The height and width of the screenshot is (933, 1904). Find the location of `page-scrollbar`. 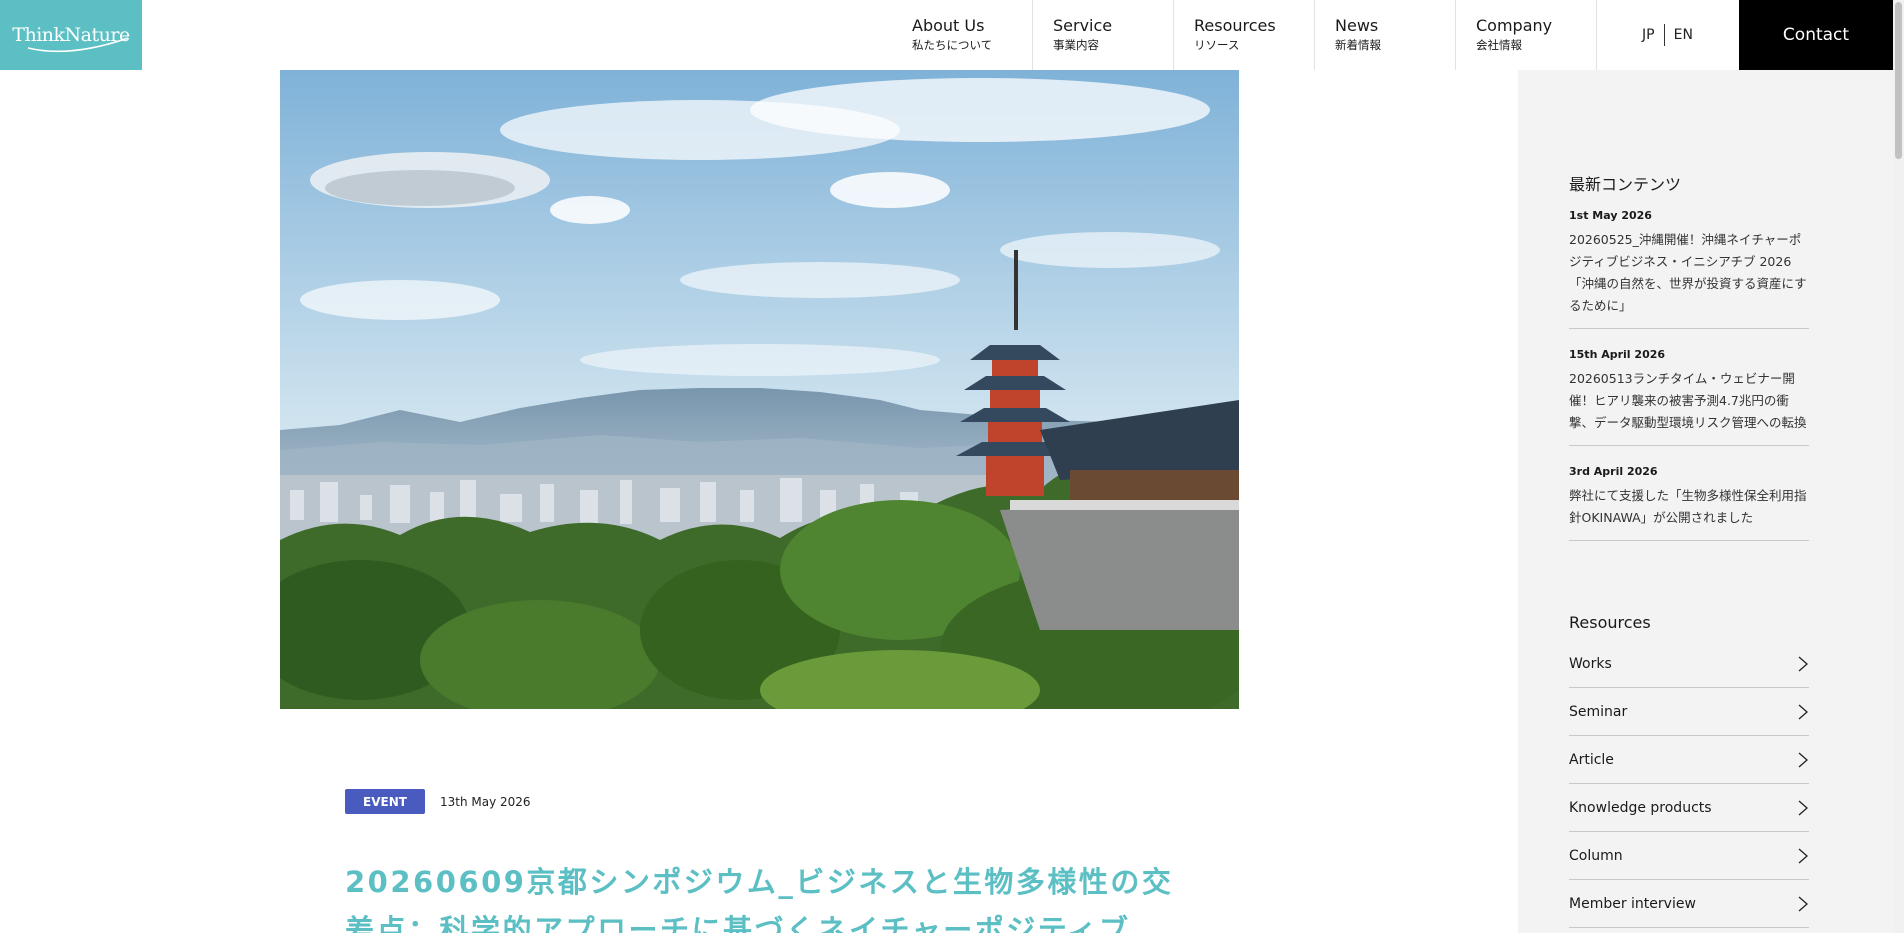

page-scrollbar is located at coordinates (1898, 466).